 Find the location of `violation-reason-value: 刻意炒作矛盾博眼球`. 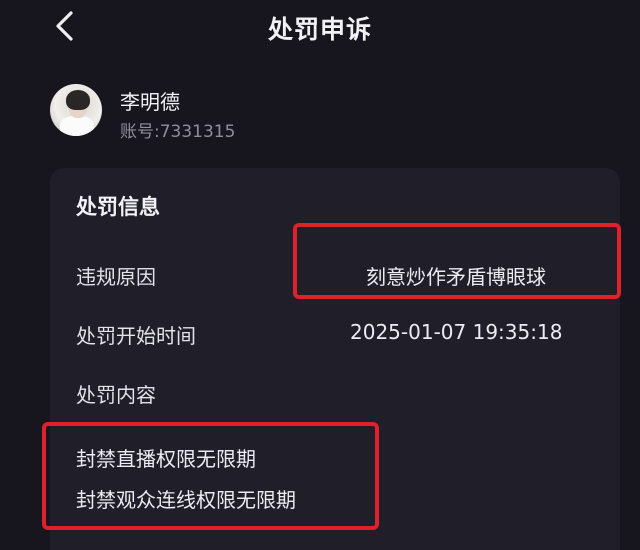

violation-reason-value: 刻意炒作矛盾博眼球 is located at coordinates (456, 277).